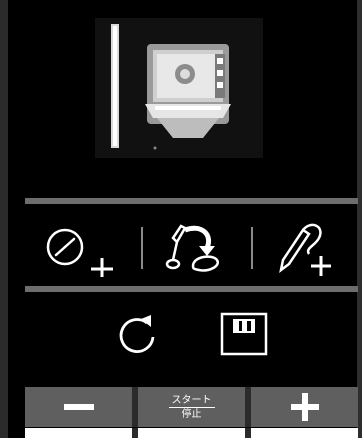 This screenshot has width=362, height=438. I want to click on plus-icon, so click(304, 407).